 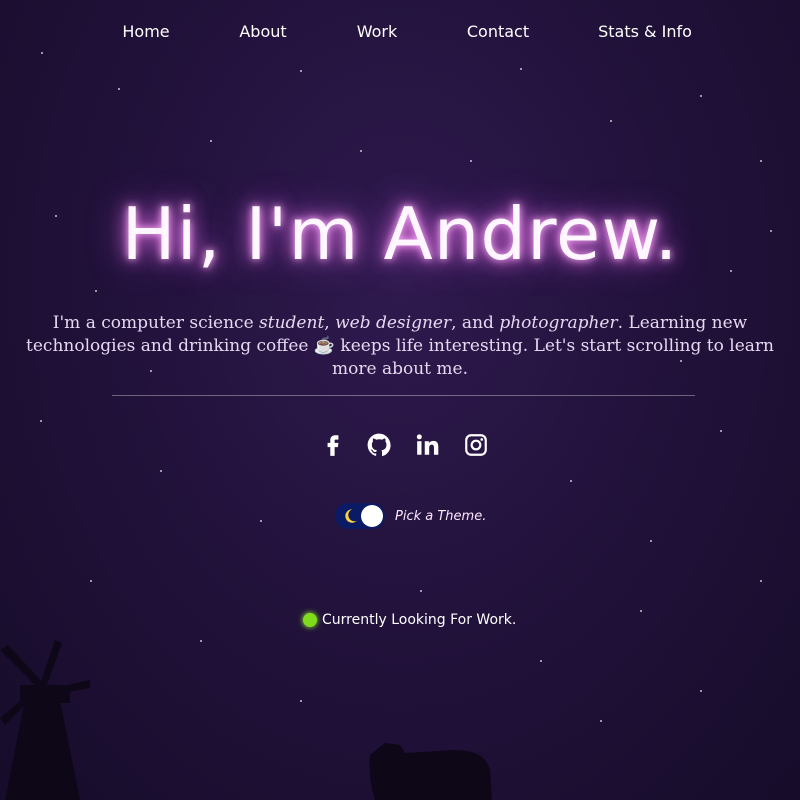 I want to click on intro-text: ,, so click(x=330, y=323).